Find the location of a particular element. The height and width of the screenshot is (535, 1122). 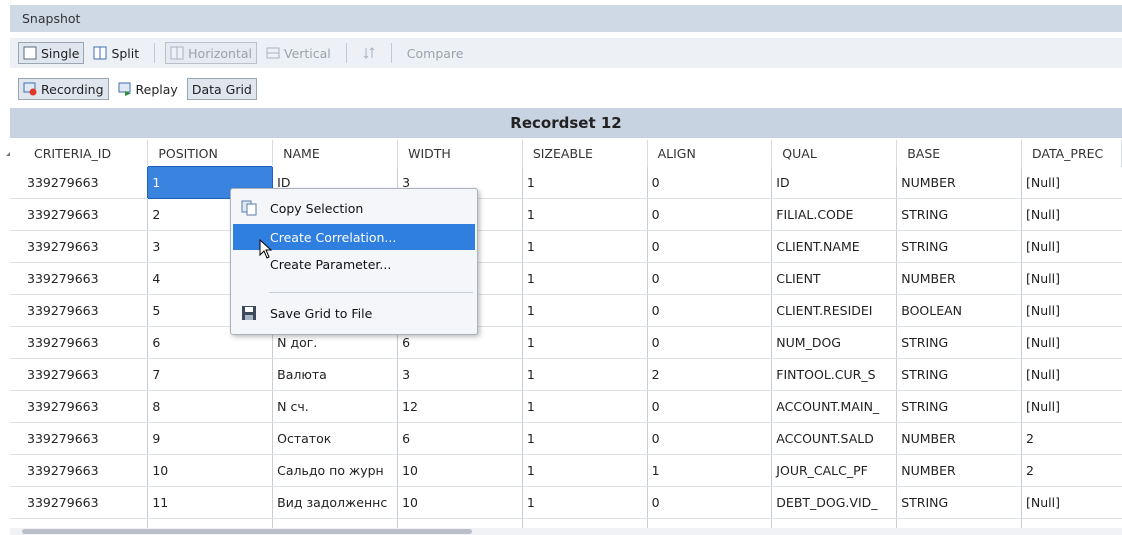

table-cell: Остаток is located at coordinates (335, 438).